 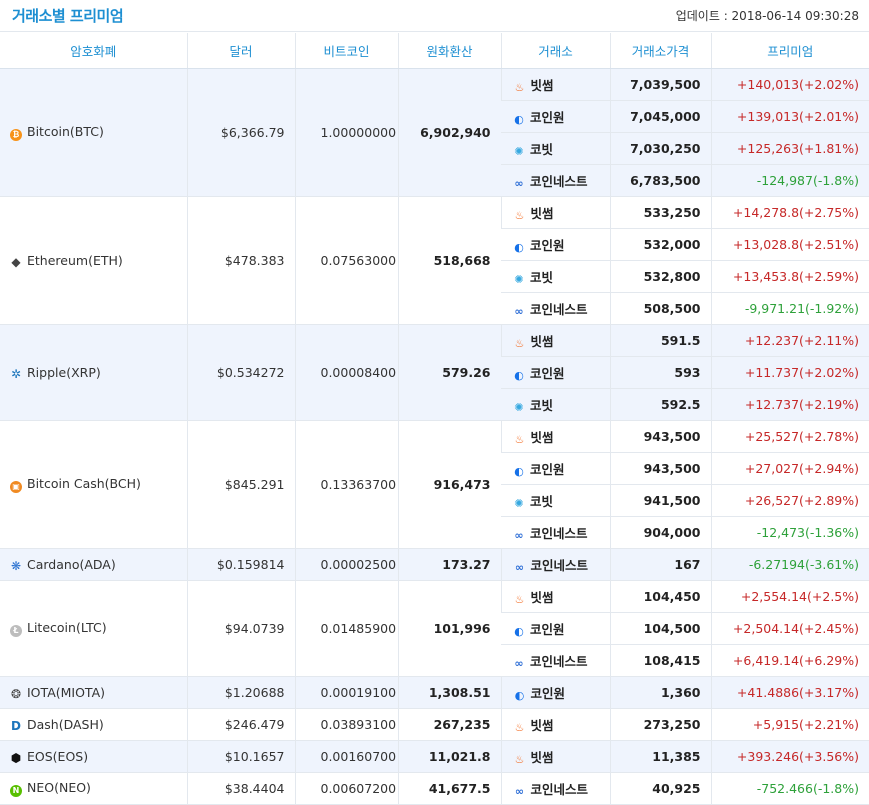 What do you see at coordinates (346, 132) in the screenshot?
I see `btc-price: 1.00000000` at bounding box center [346, 132].